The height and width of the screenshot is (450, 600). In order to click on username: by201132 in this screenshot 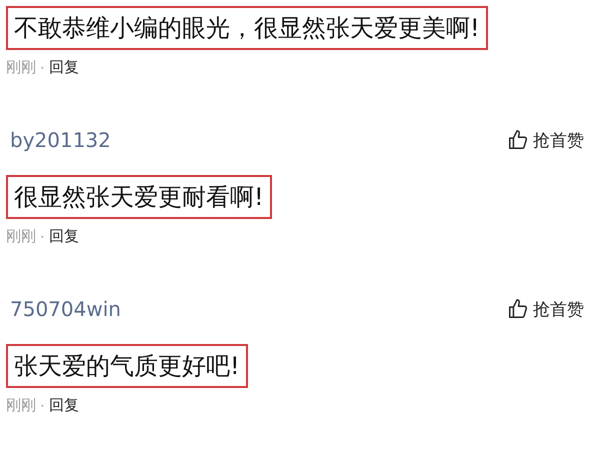, I will do `click(60, 140)`.